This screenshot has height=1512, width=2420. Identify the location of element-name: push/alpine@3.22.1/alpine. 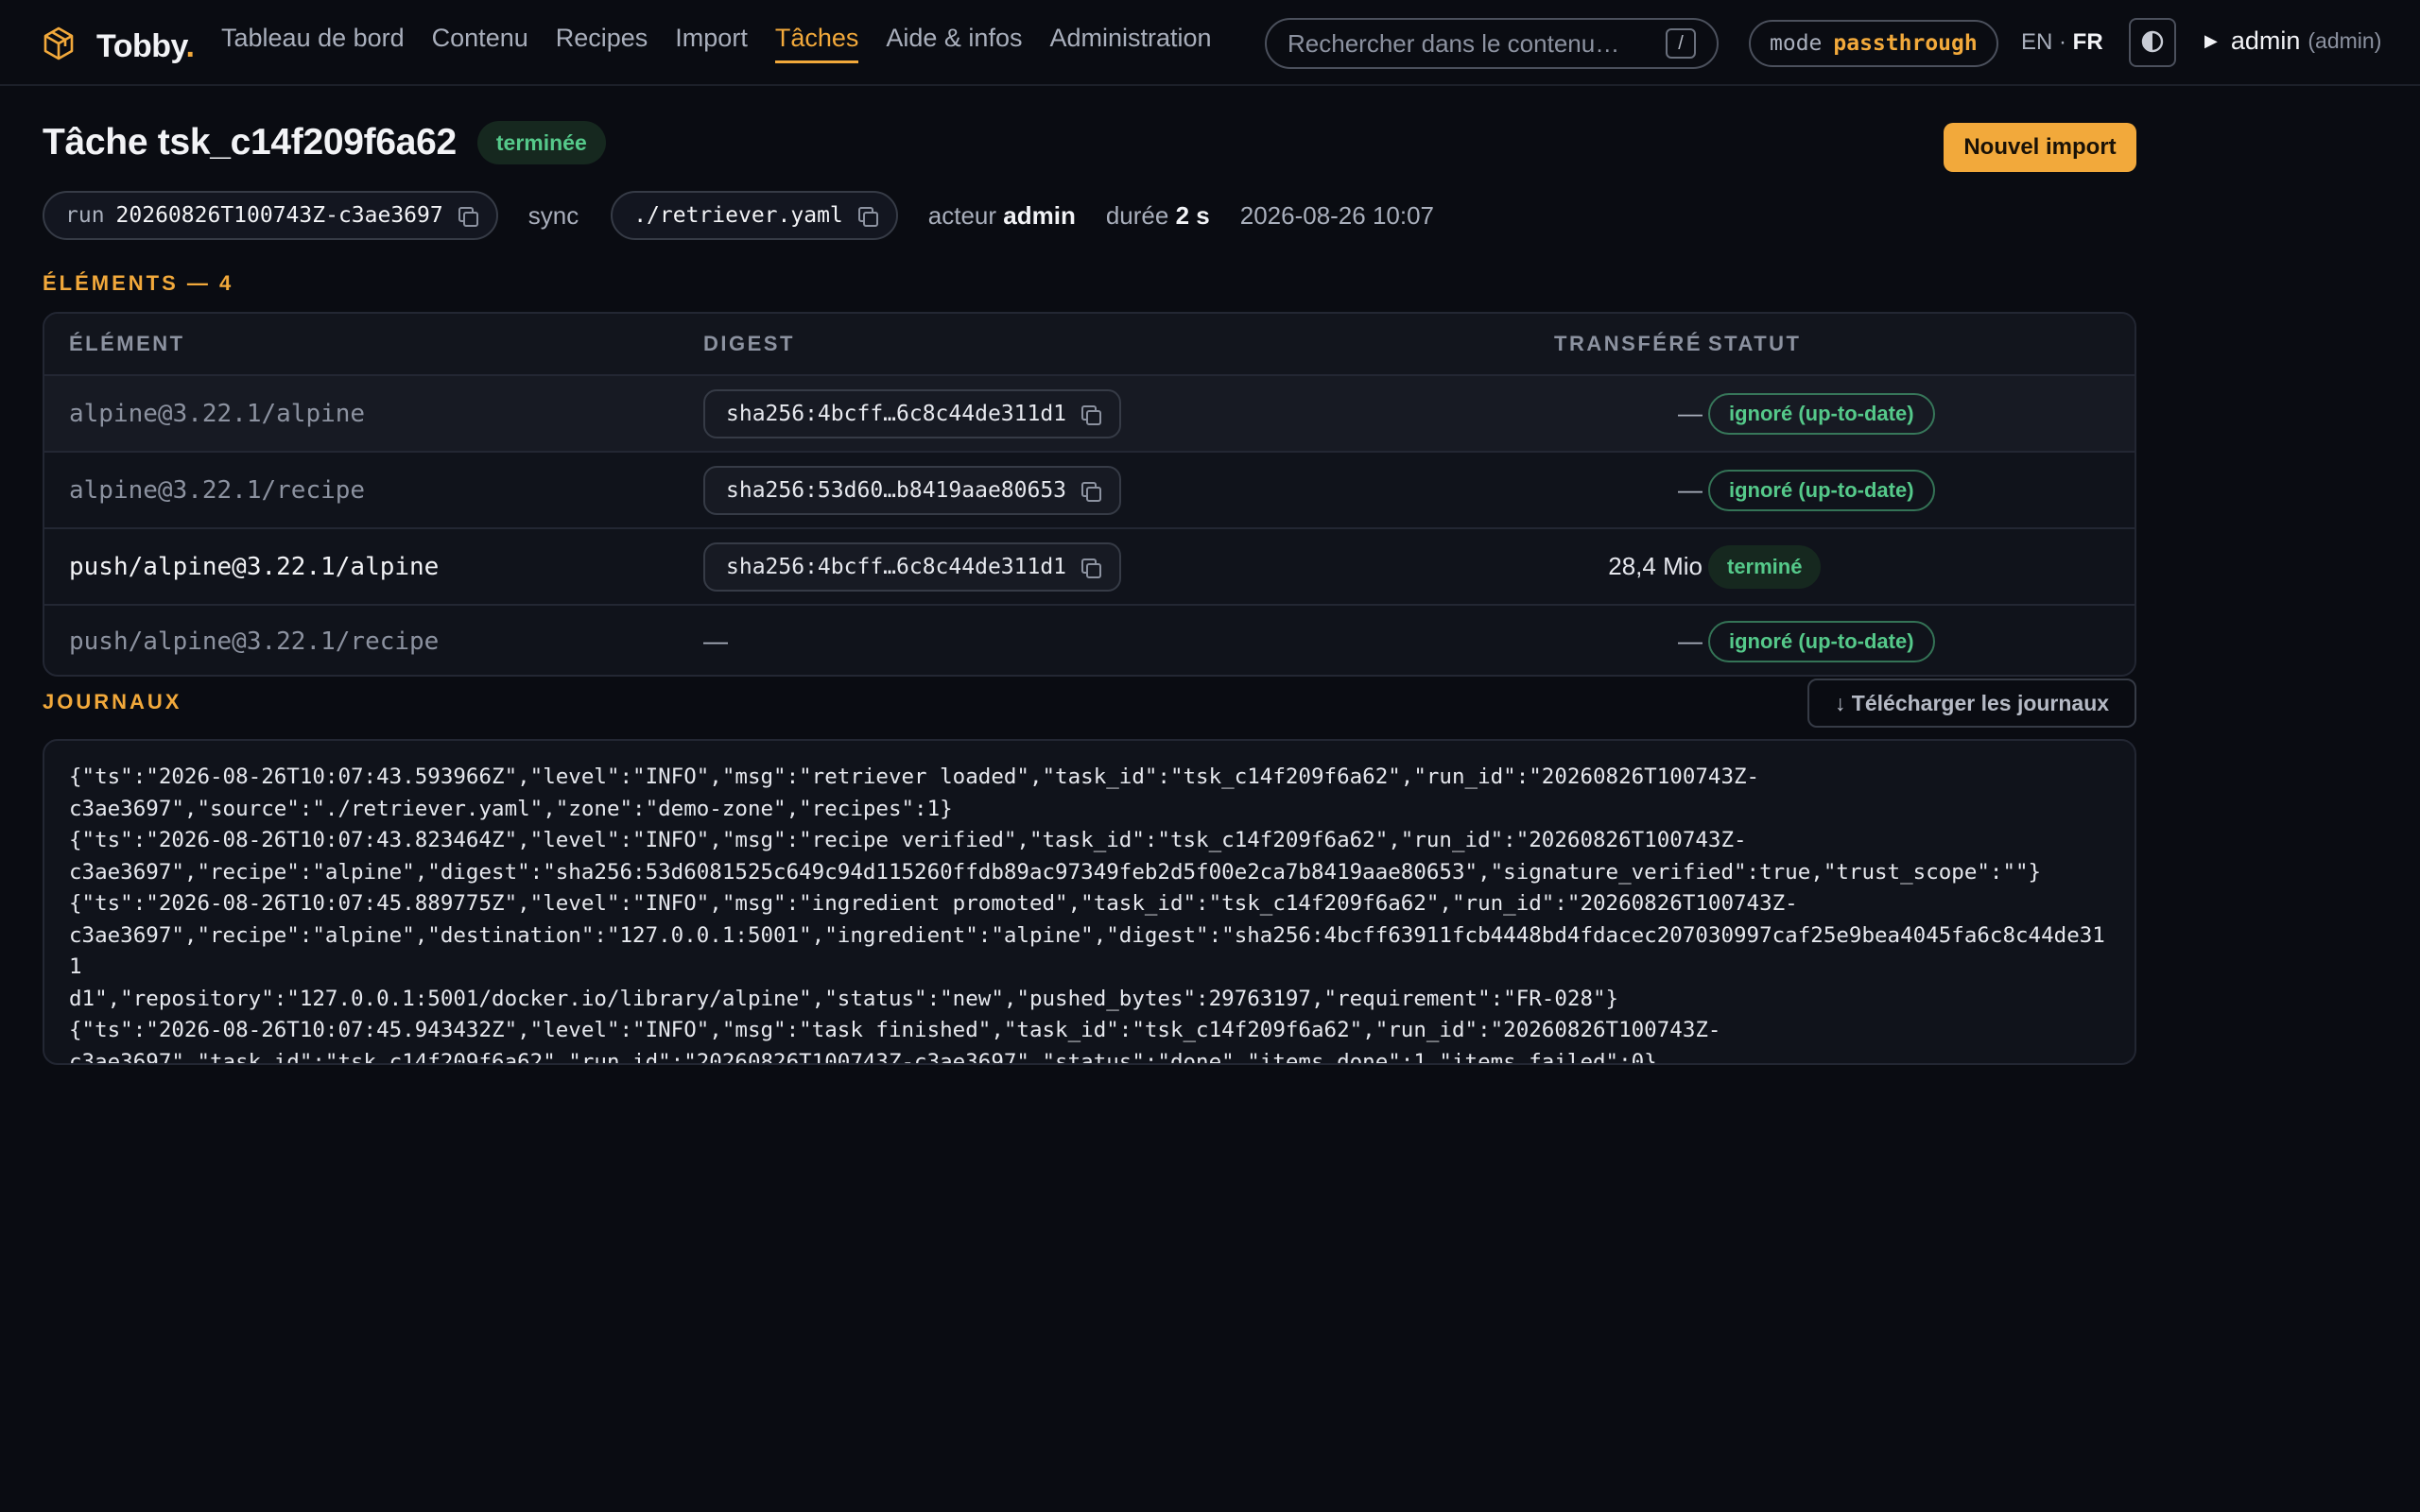
(254, 566).